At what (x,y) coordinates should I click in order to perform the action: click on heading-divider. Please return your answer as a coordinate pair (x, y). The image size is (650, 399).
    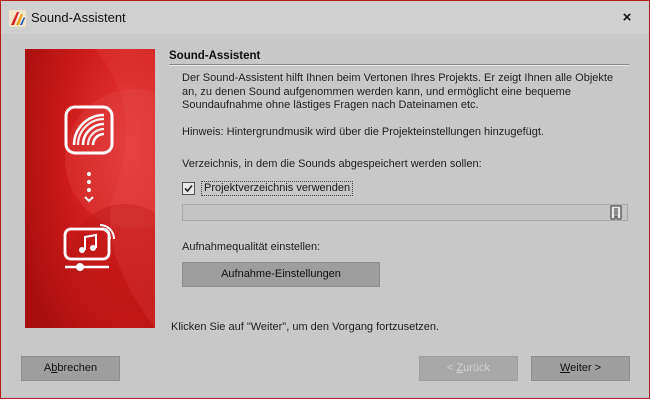
    Looking at the image, I should click on (399, 65).